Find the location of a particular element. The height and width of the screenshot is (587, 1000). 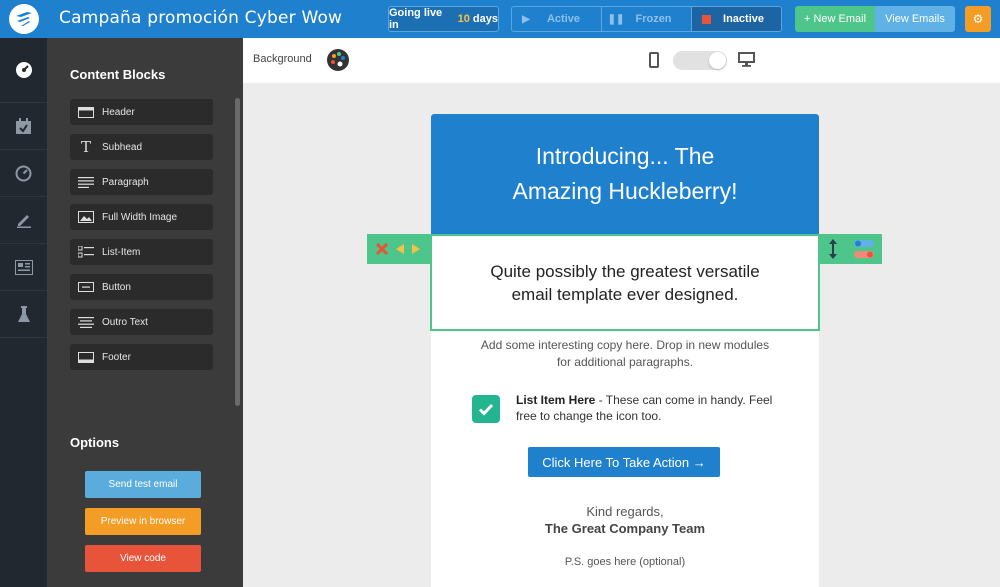

newspaper-icon is located at coordinates (23, 267).